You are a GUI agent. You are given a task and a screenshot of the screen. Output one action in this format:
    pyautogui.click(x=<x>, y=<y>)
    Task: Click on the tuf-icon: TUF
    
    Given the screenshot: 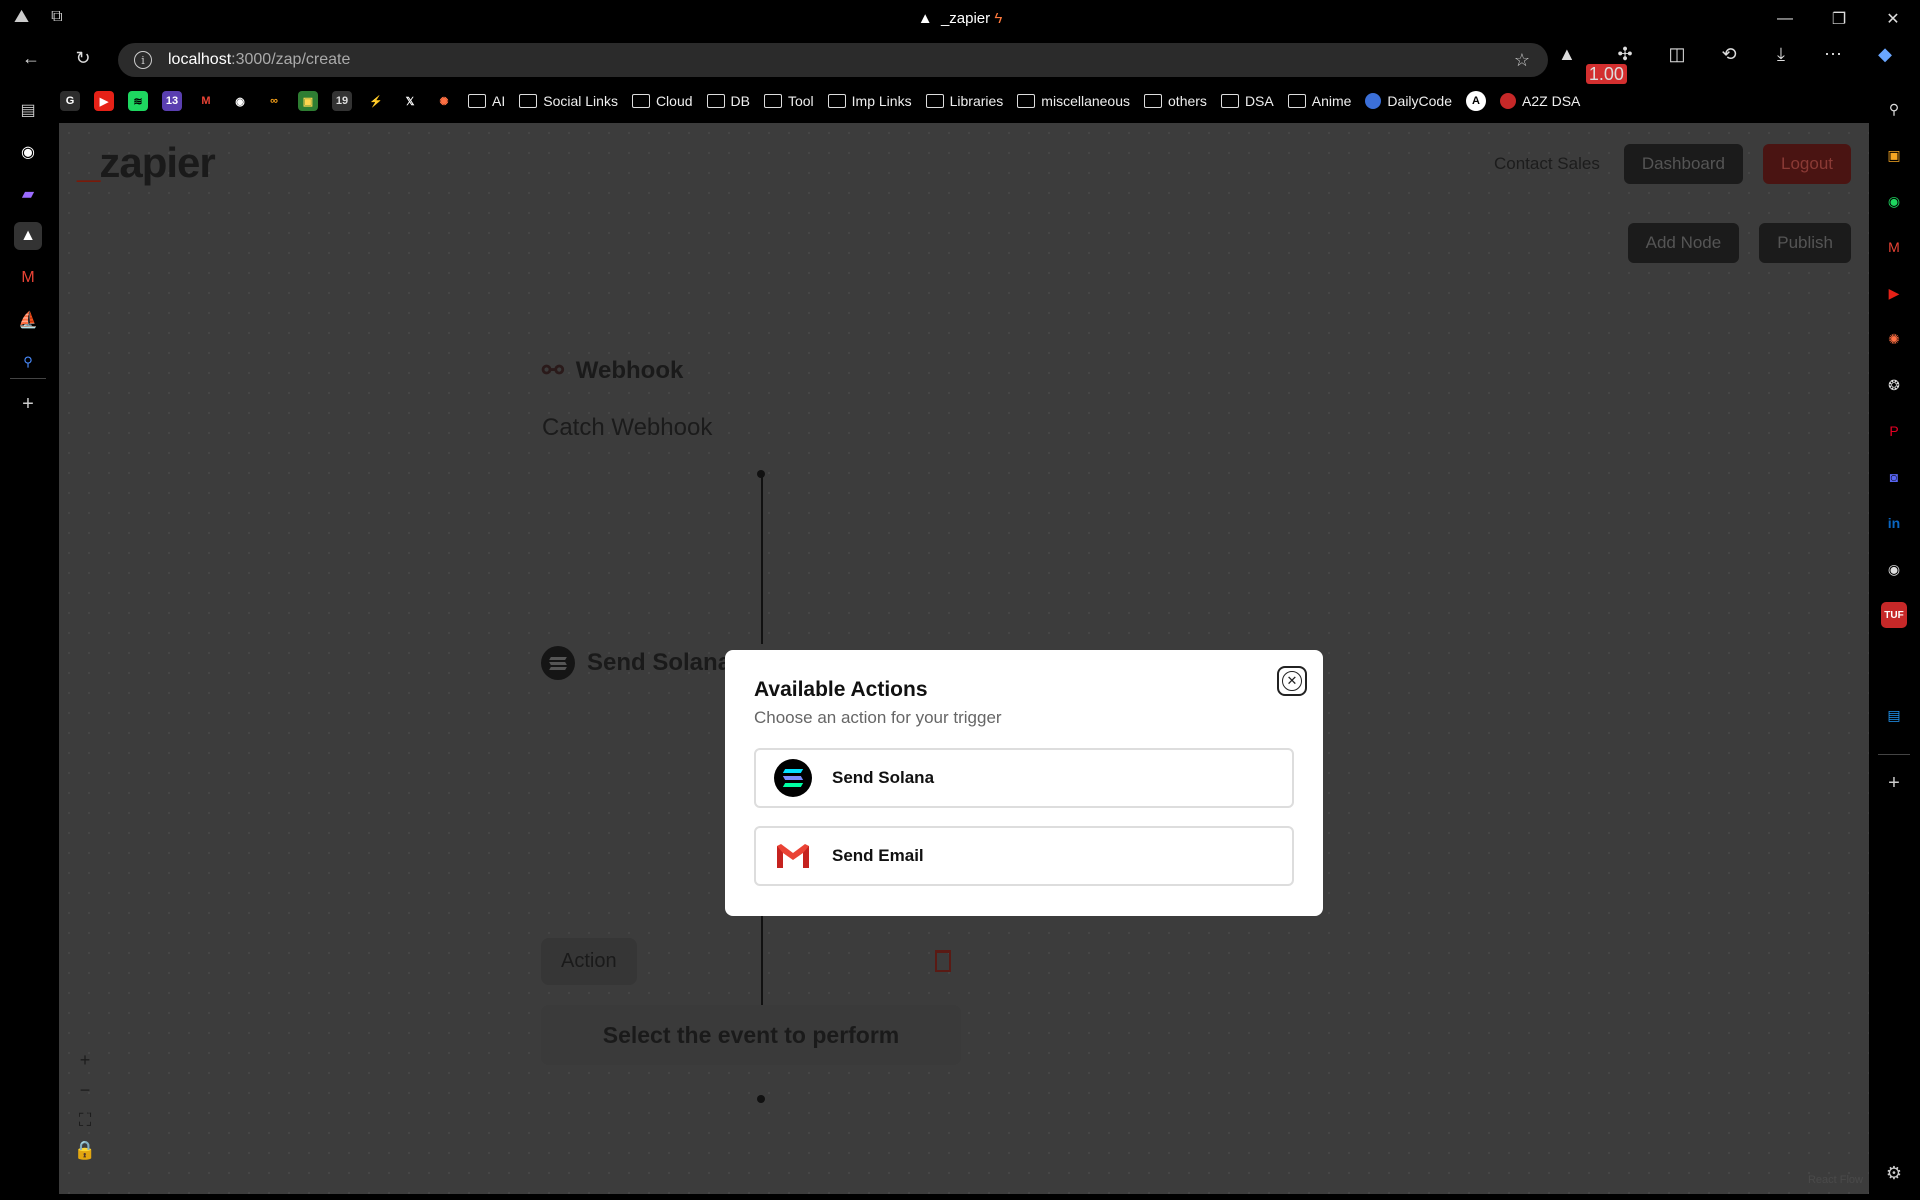 What is the action you would take?
    pyautogui.click(x=1894, y=615)
    